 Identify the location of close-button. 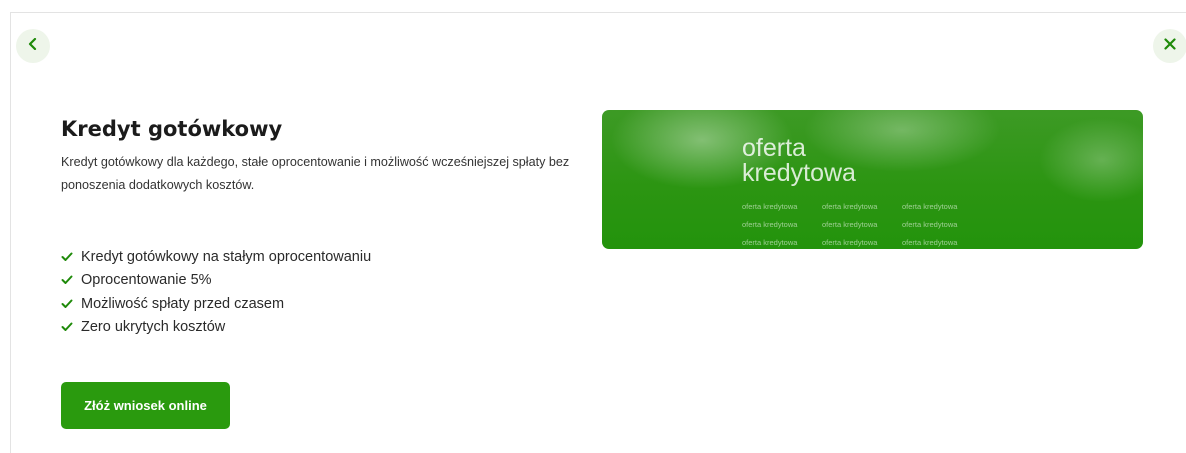
(1169, 46).